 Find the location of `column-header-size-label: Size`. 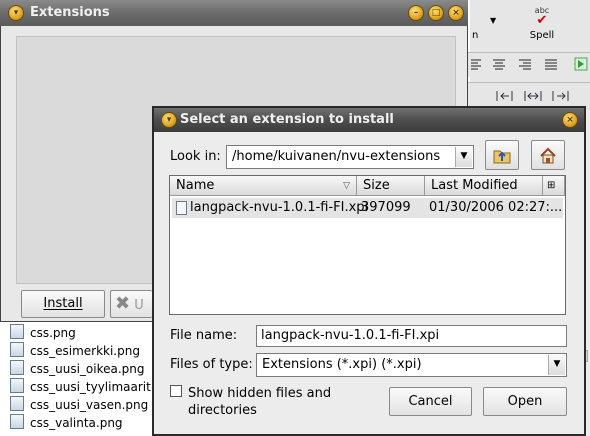

column-header-size-label: Size is located at coordinates (376, 185).